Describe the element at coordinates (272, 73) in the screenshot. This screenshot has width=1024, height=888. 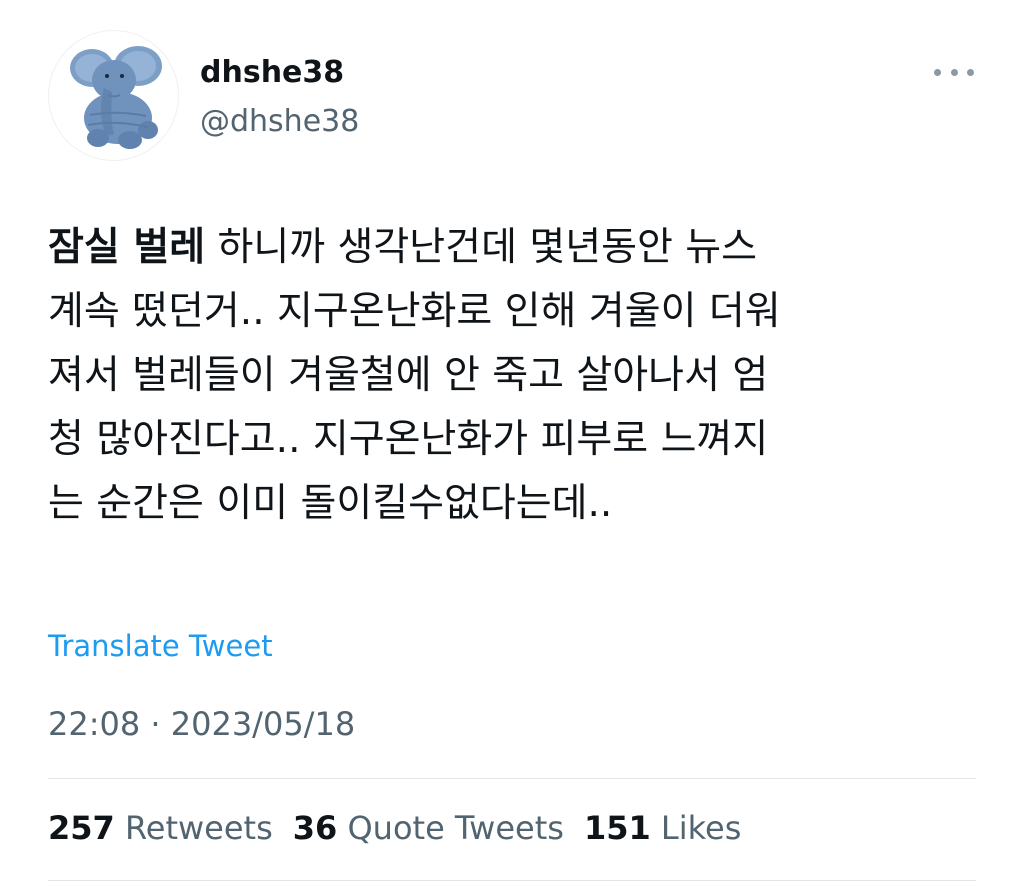
I see `display-name: dhshe38` at that location.